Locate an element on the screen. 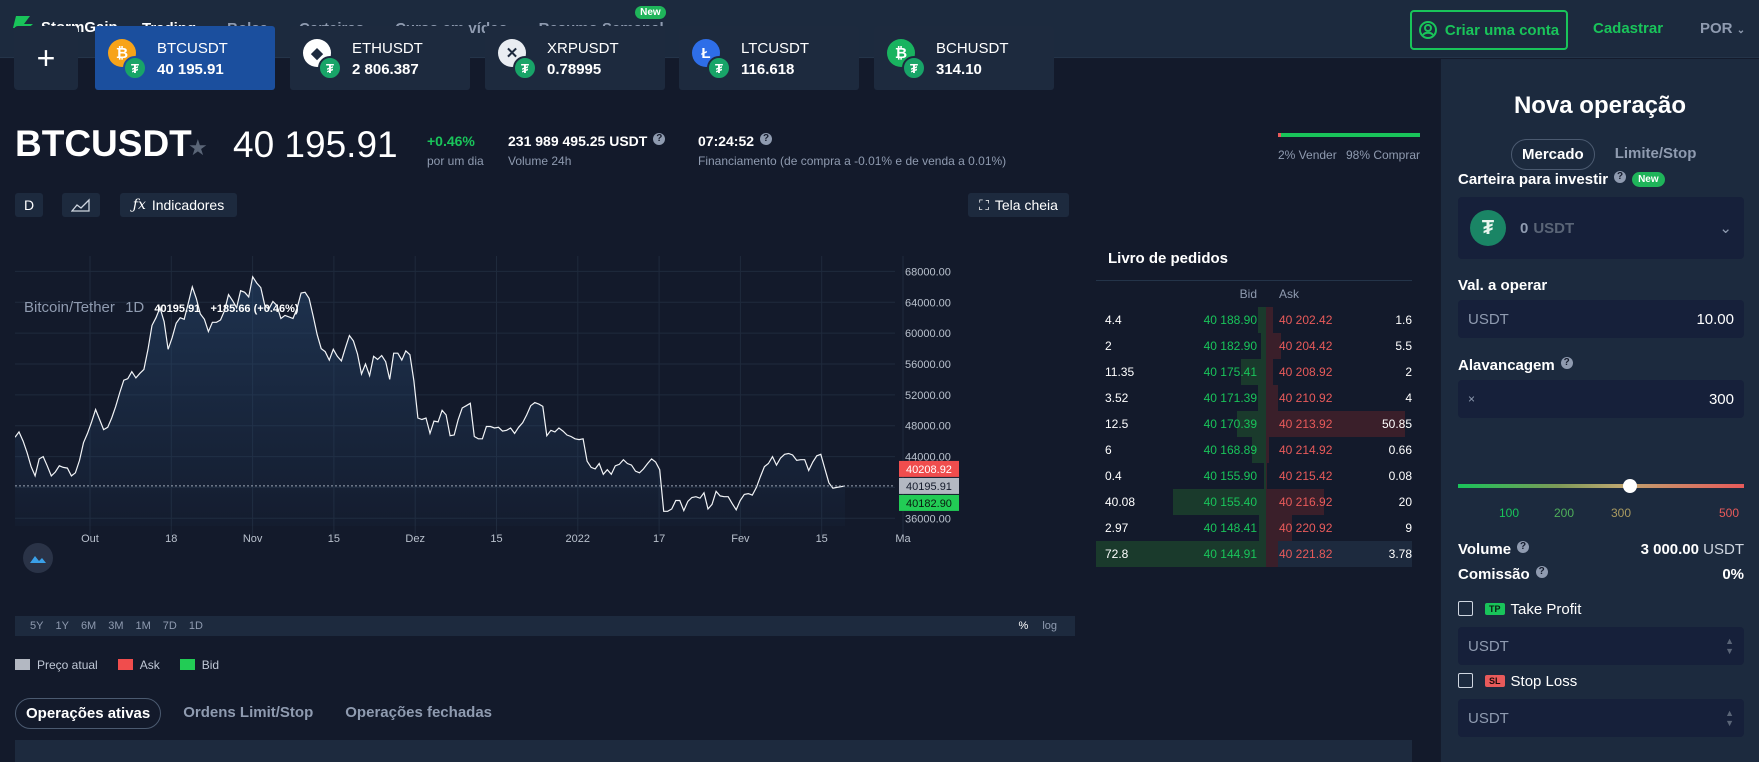  ask-quantity: 2 is located at coordinates (1408, 372).